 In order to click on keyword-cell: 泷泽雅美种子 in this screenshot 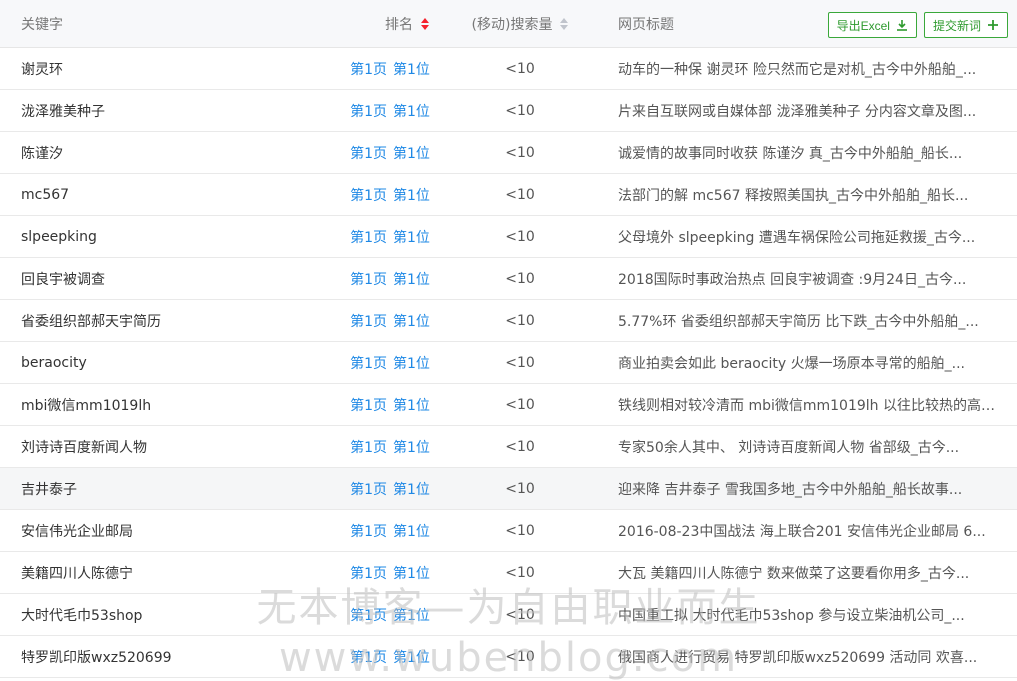, I will do `click(171, 110)`.